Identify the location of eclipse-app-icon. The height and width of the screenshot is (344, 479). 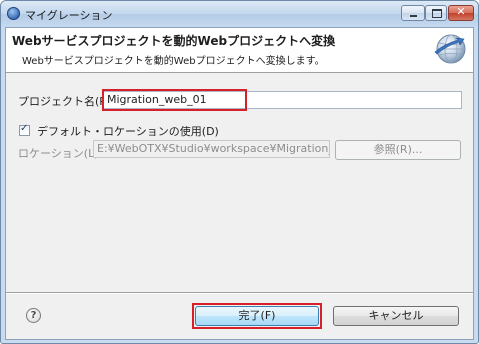
(13, 13).